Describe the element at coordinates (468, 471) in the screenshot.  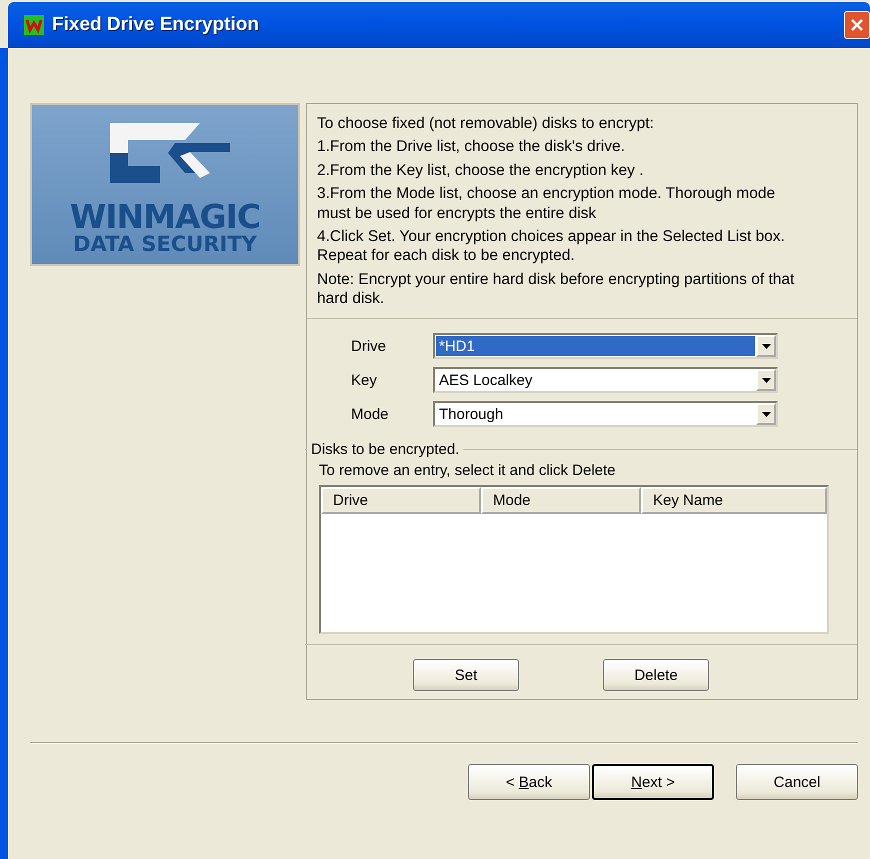
I see `group-hint: To remove an entry, select it and click Delete` at that location.